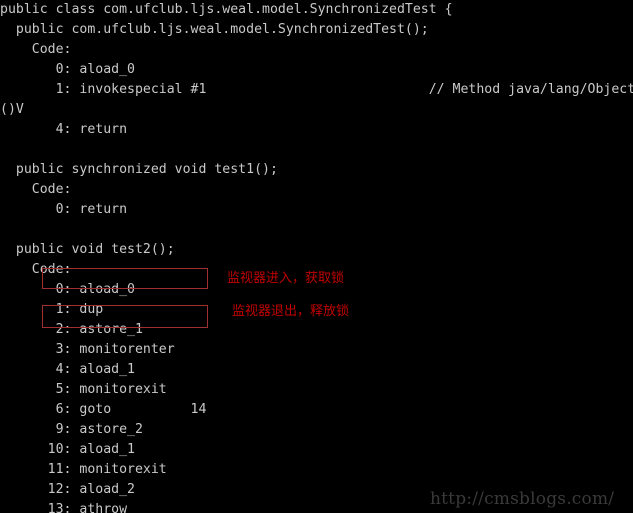 This screenshot has height=513, width=633. I want to click on watermark: http://cmsblogs.com/, so click(522, 499).